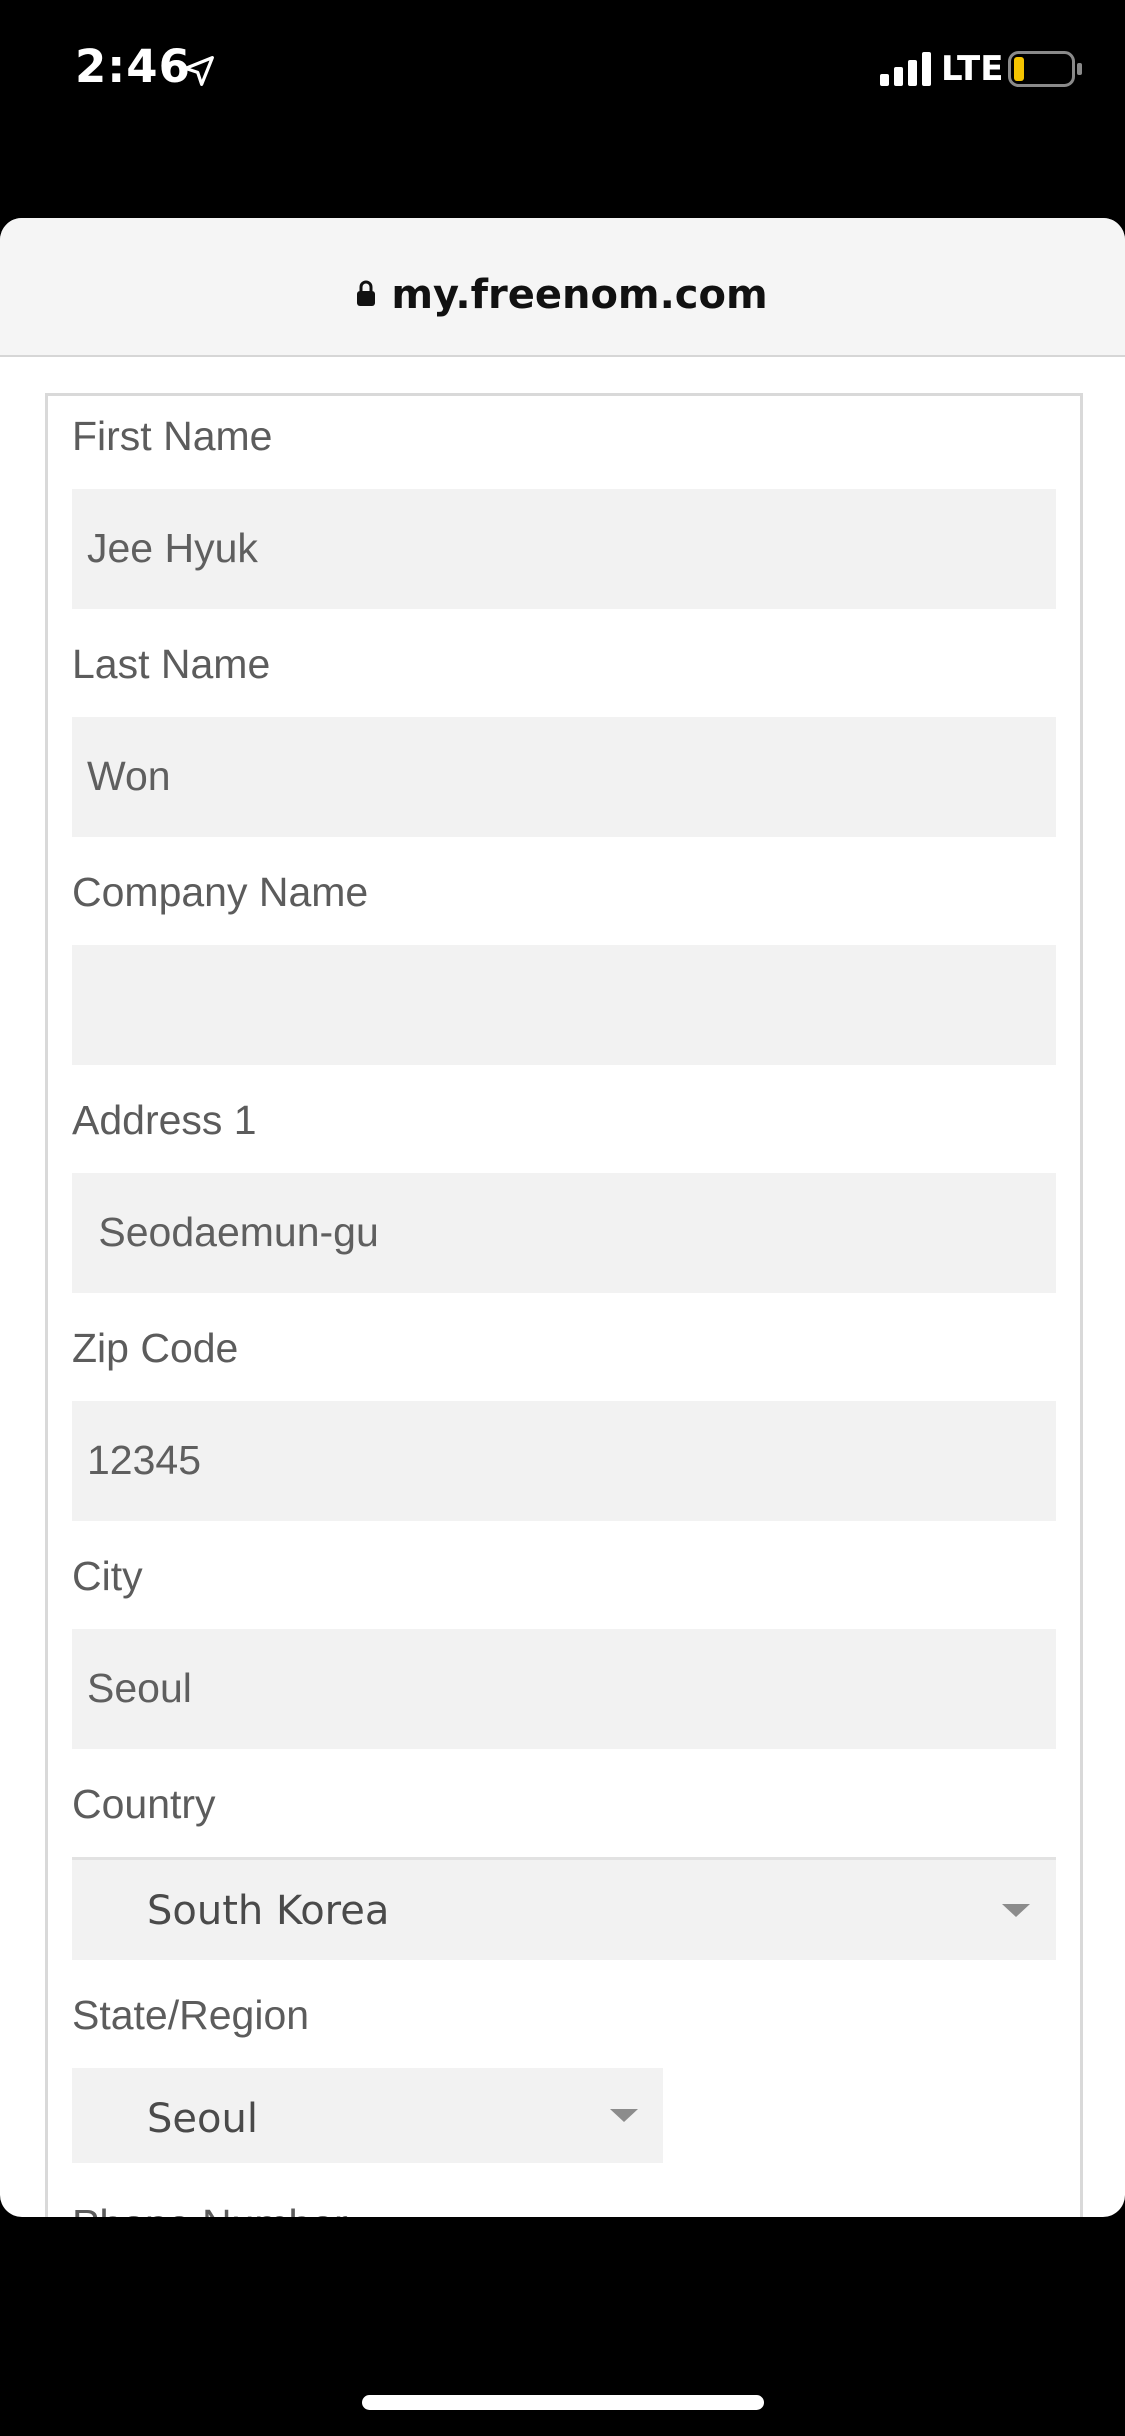  I want to click on last-name-label: Last Name, so click(171, 664).